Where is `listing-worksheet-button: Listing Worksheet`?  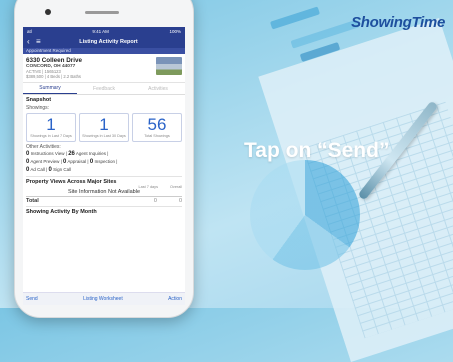 listing-worksheet-button: Listing Worksheet is located at coordinates (103, 299).